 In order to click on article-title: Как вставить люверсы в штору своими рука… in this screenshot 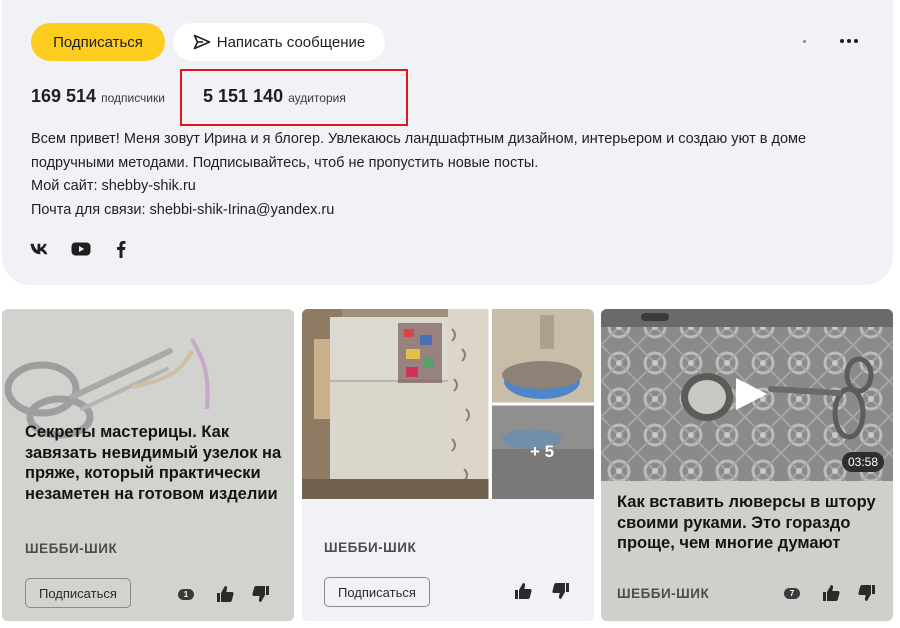, I will do `click(751, 523)`.